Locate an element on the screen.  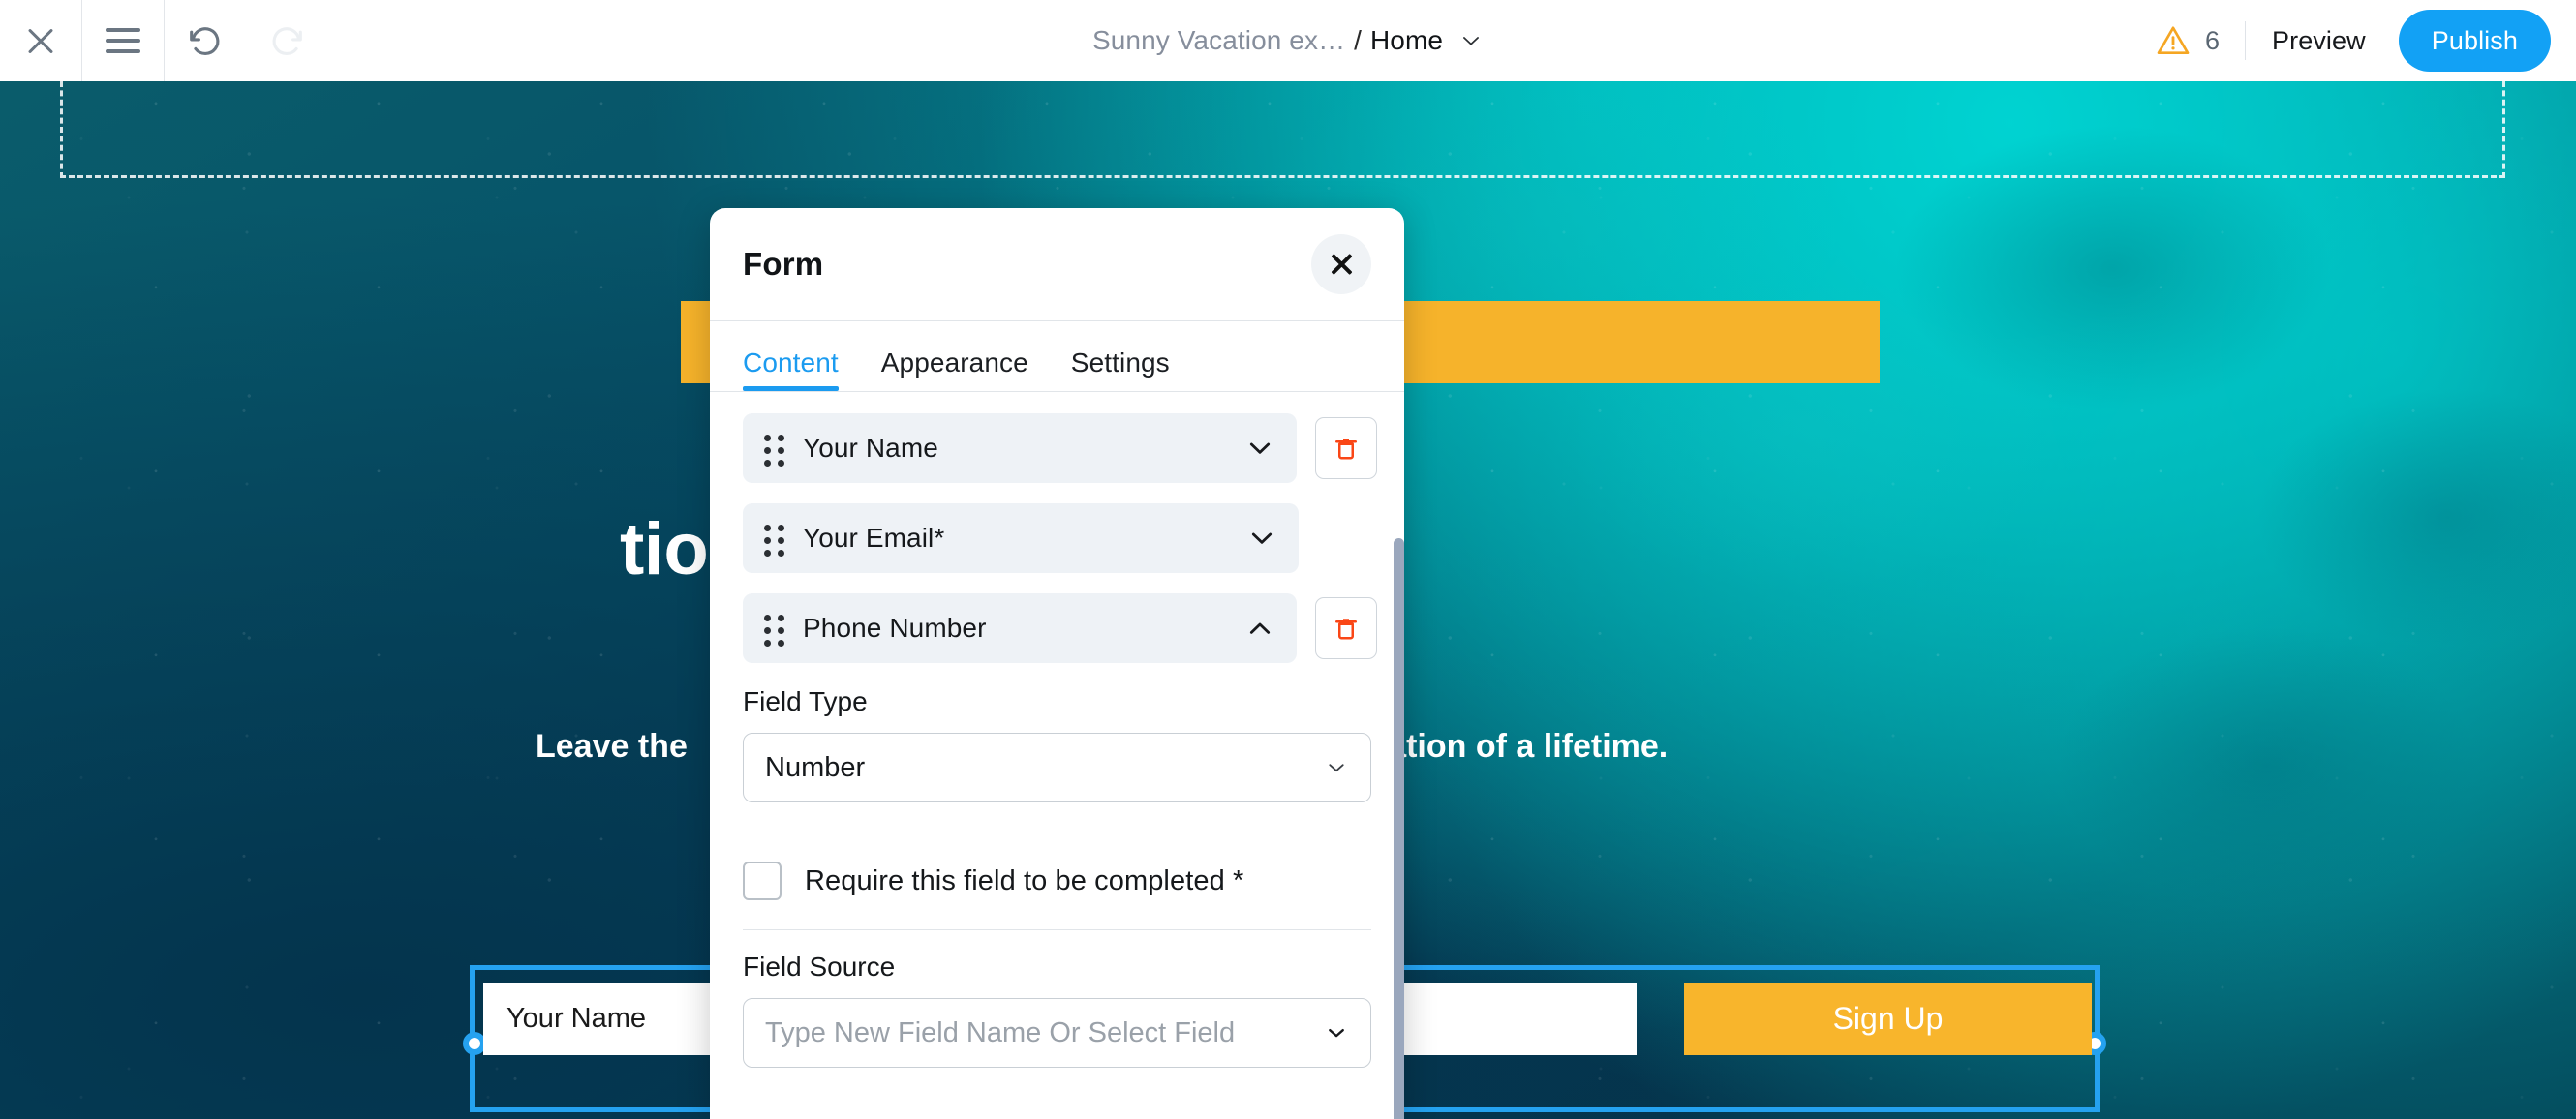
tab-appearance: Appearance is located at coordinates (954, 369).